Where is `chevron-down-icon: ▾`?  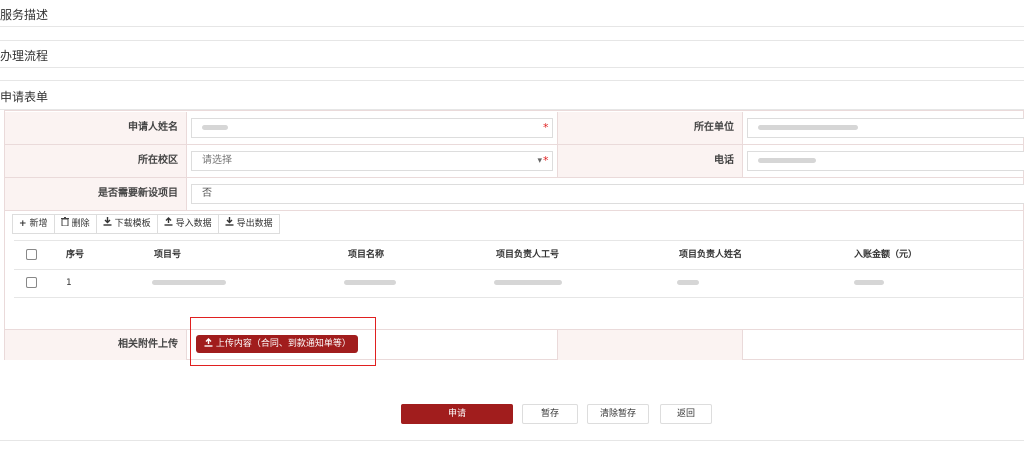
chevron-down-icon: ▾ is located at coordinates (539, 161).